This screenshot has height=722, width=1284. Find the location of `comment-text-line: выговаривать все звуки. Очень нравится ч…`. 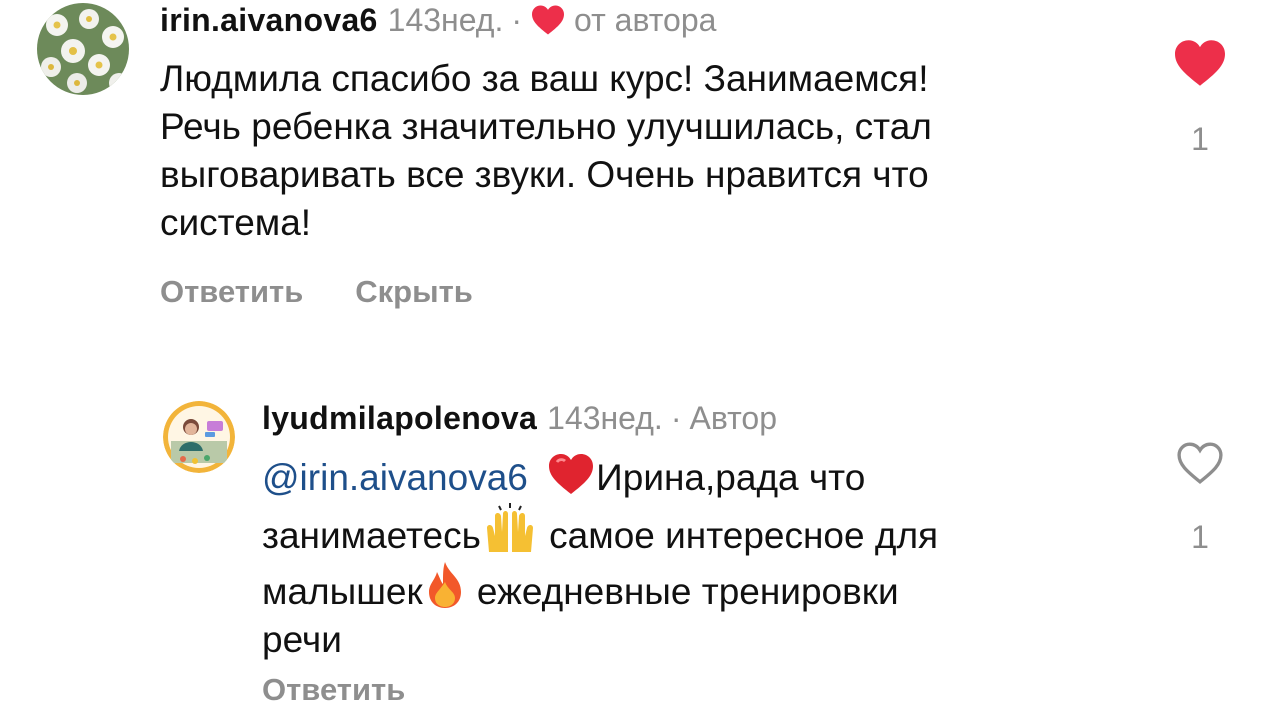

comment-text-line: выговаривать все звуки. Очень нравится ч… is located at coordinates (544, 174).